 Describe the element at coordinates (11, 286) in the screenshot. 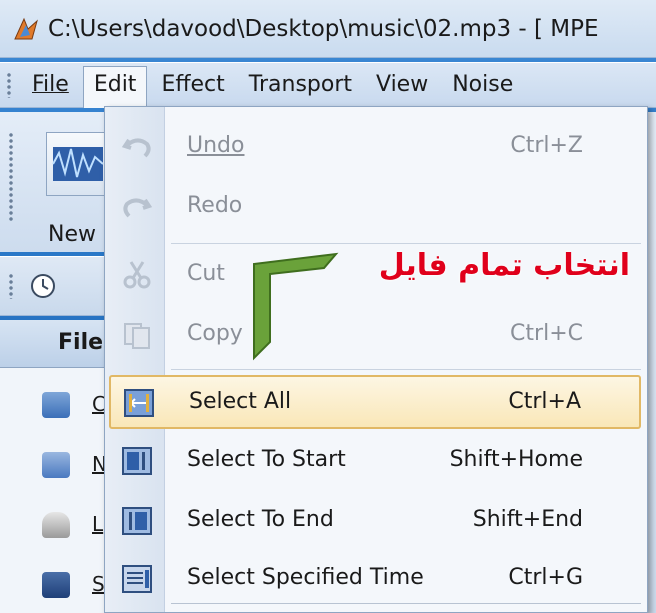

I see `toolbar2-grip` at that location.